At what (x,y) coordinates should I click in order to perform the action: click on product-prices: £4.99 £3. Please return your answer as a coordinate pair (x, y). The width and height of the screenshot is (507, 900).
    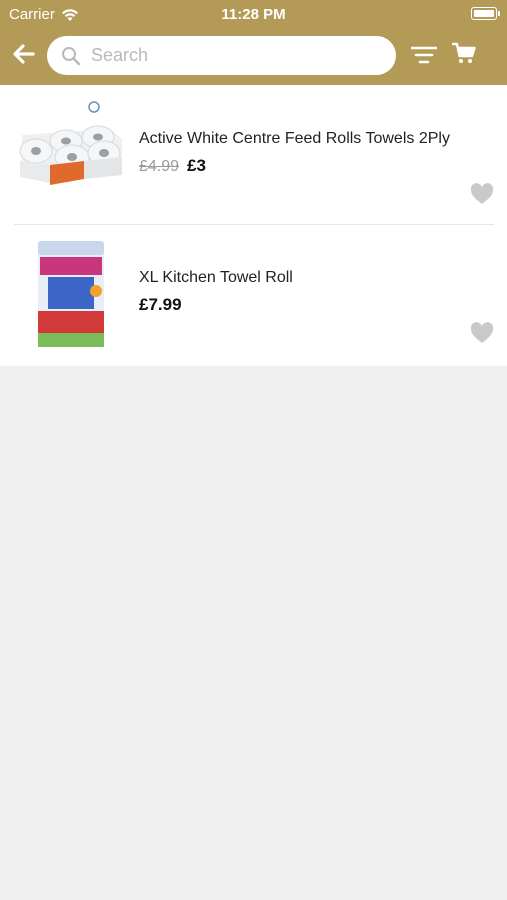
    Looking at the image, I should click on (172, 166).